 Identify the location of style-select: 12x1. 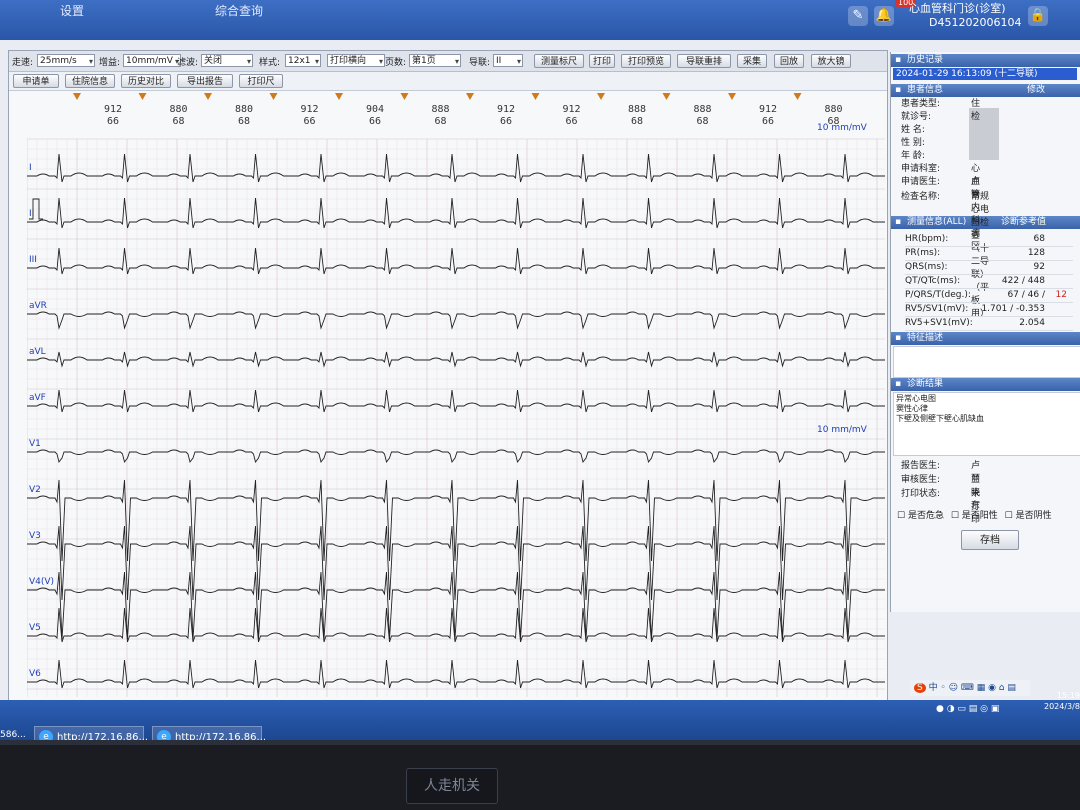
(303, 61).